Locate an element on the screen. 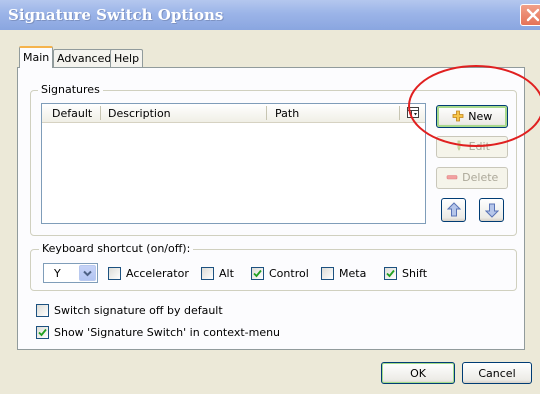  alt-label: Alt is located at coordinates (226, 273).